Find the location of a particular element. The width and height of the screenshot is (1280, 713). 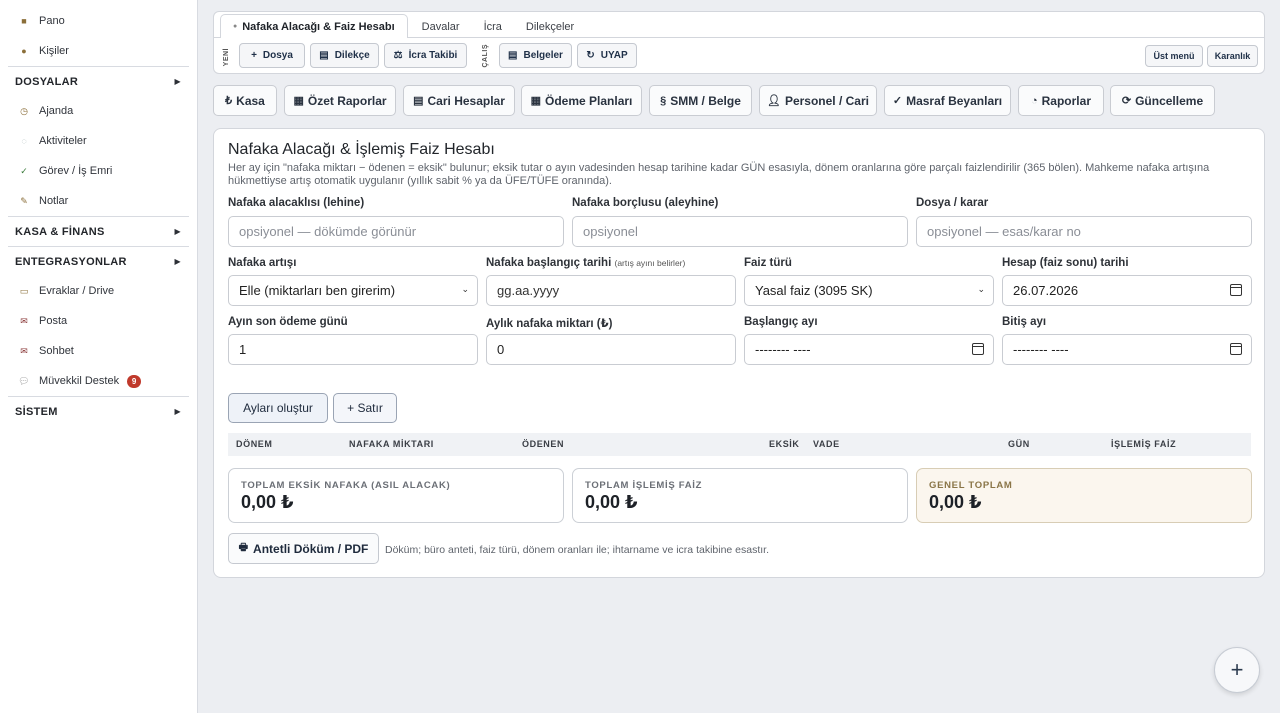

group-label-calis: ÇALIŞ is located at coordinates (485, 56).